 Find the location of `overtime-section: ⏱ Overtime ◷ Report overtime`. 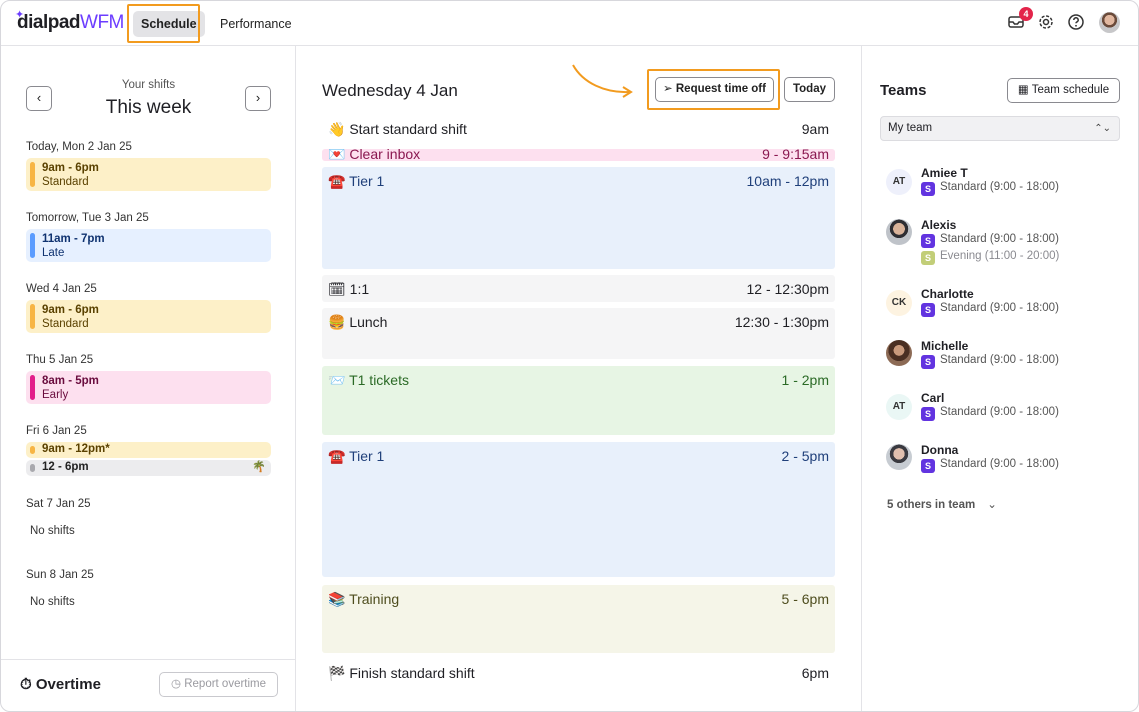

overtime-section: ⏱ Overtime ◷ Report overtime is located at coordinates (148, 685).